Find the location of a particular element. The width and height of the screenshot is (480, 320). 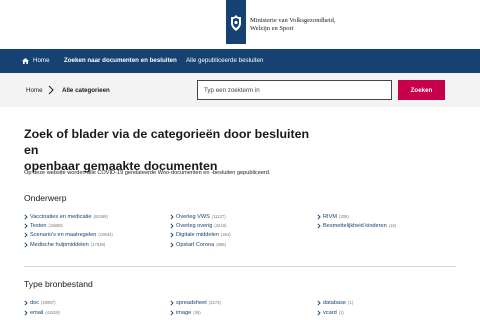

category-label: Overleg VWS is located at coordinates (193, 217).